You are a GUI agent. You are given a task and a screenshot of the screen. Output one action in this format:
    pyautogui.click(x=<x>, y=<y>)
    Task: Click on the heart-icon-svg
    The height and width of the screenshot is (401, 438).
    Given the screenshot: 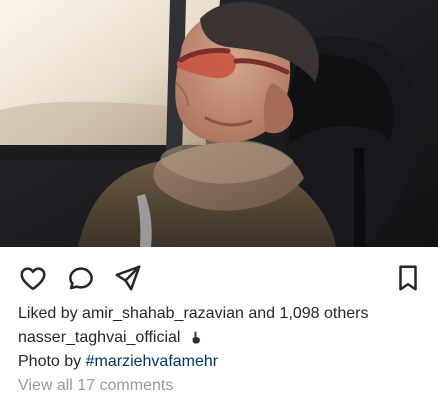 What is the action you would take?
    pyautogui.click(x=33, y=278)
    